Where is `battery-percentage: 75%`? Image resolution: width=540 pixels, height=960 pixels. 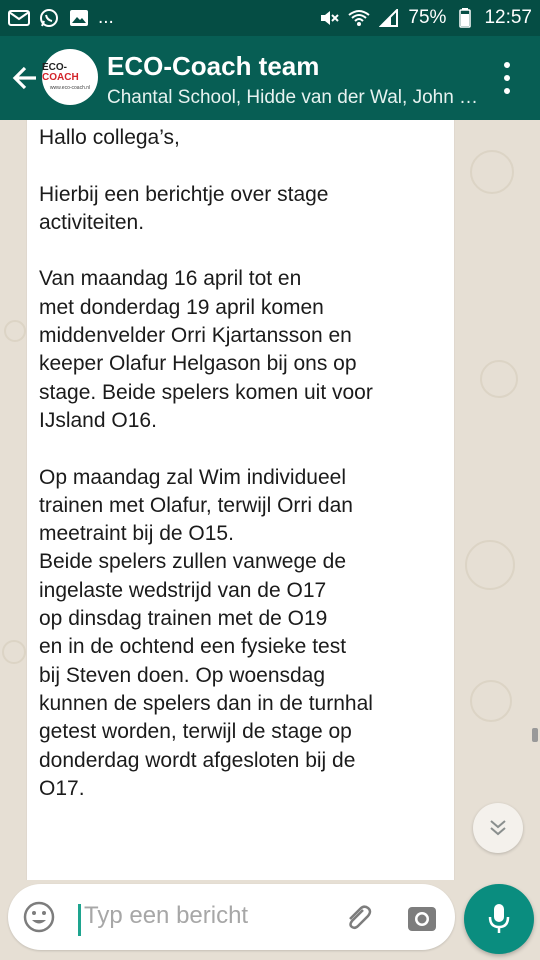 battery-percentage: 75% is located at coordinates (427, 17).